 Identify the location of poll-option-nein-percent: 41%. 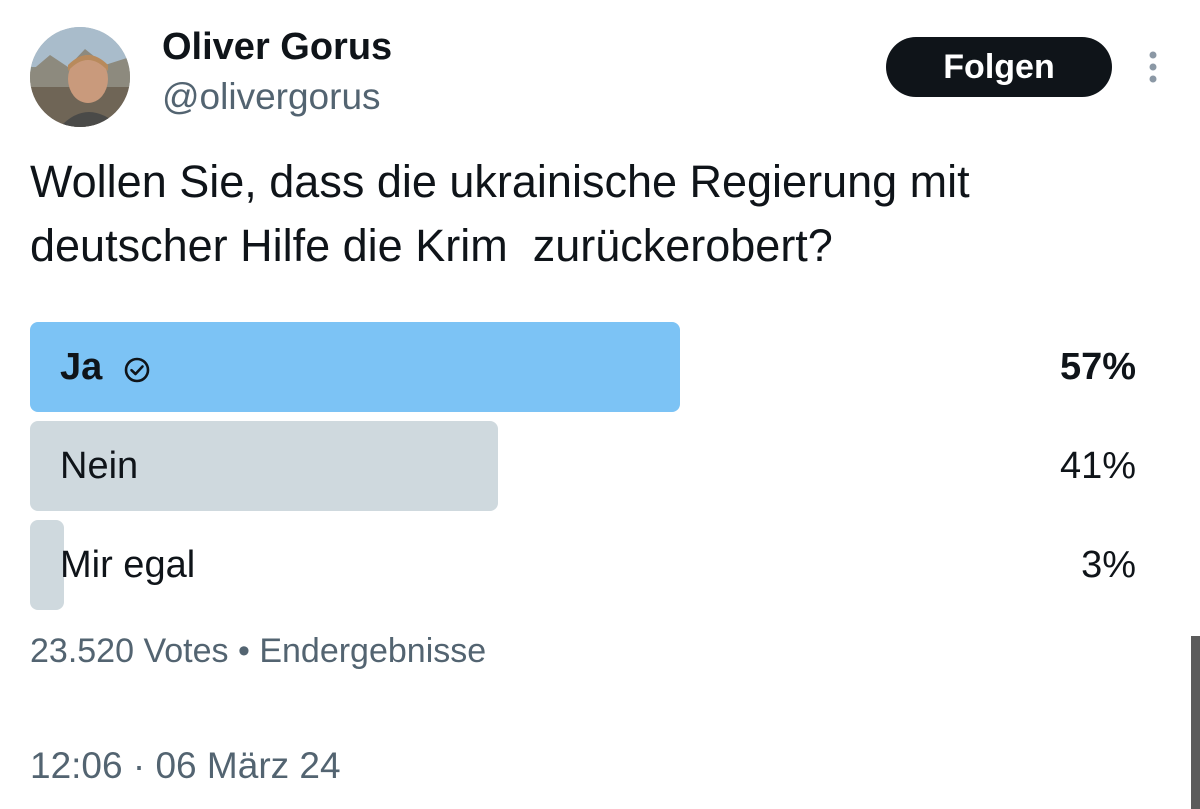
(1097, 465).